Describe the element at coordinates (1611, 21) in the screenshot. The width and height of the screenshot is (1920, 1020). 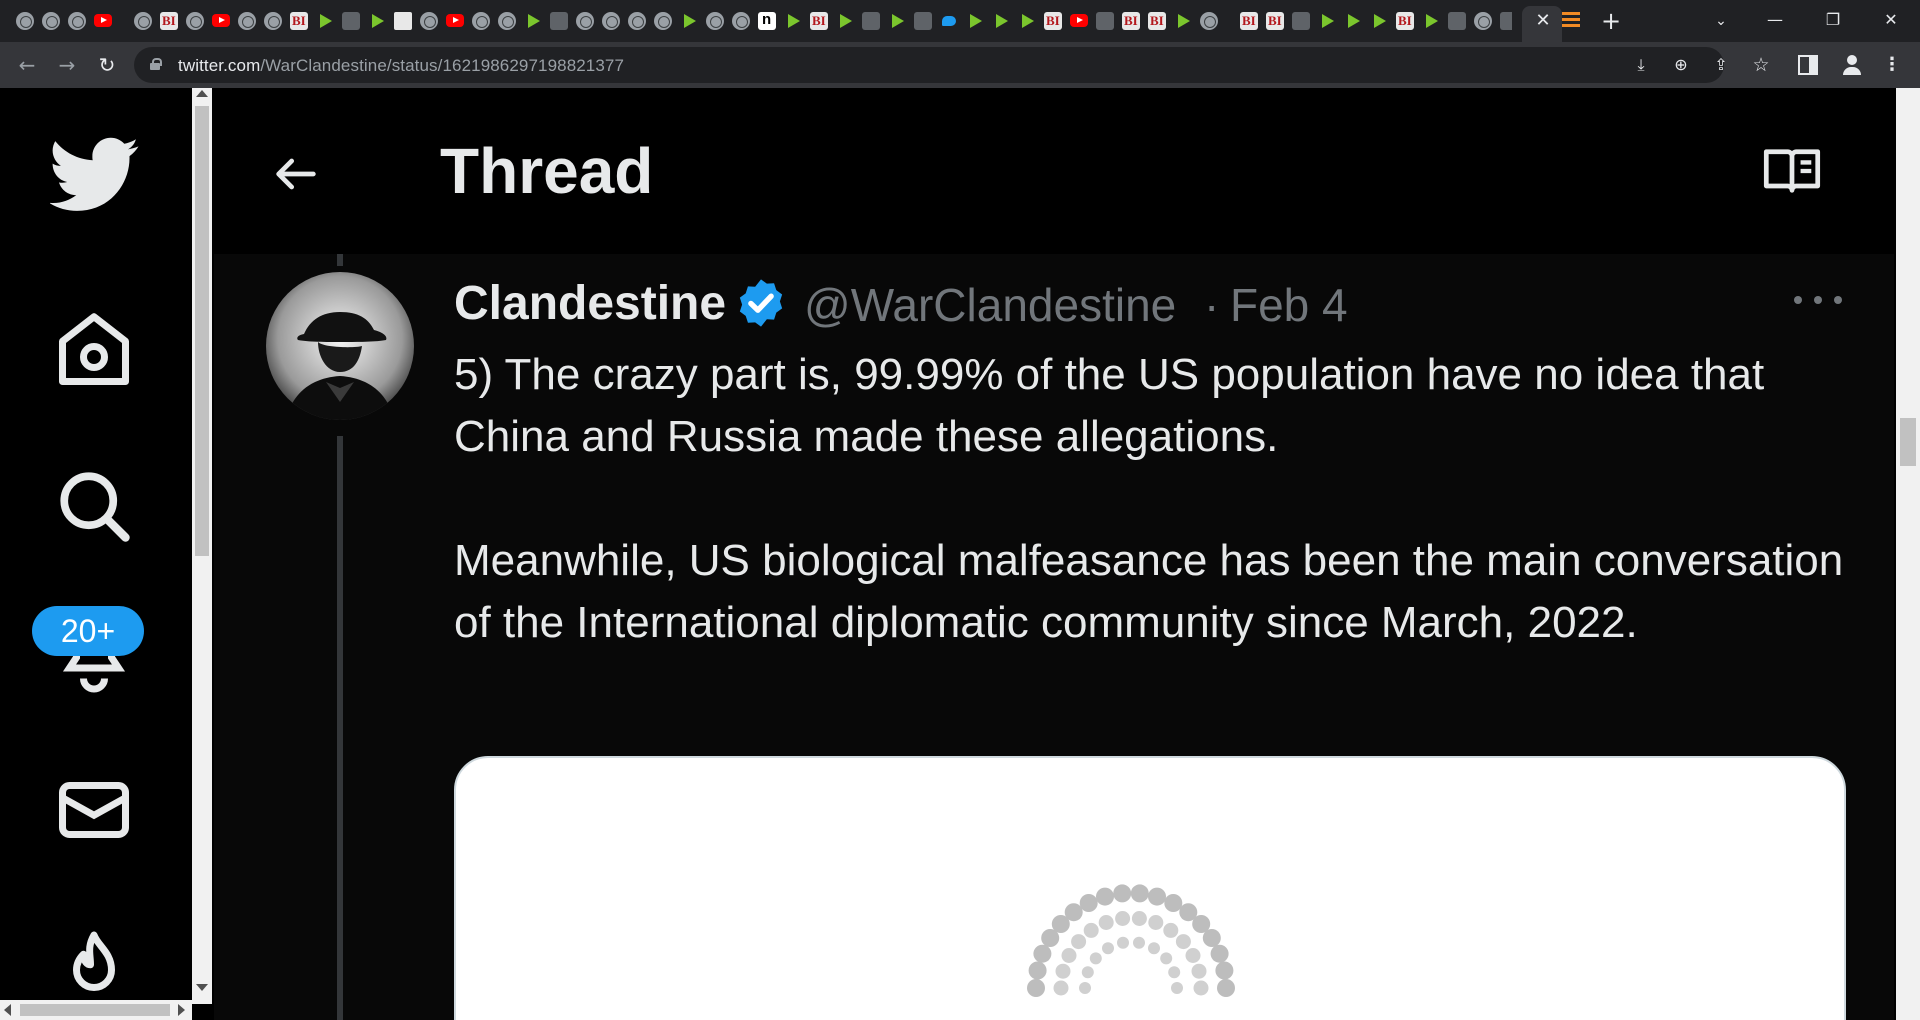
I see `new-tab-button: +` at that location.